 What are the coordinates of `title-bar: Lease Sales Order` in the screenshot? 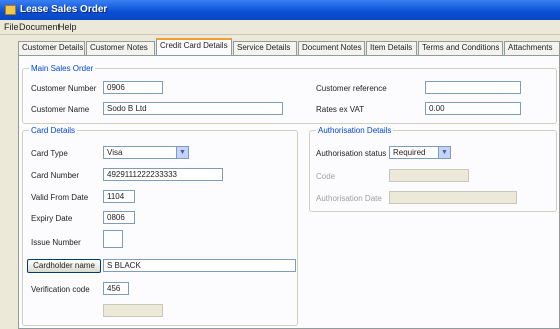 It's located at (280, 10).